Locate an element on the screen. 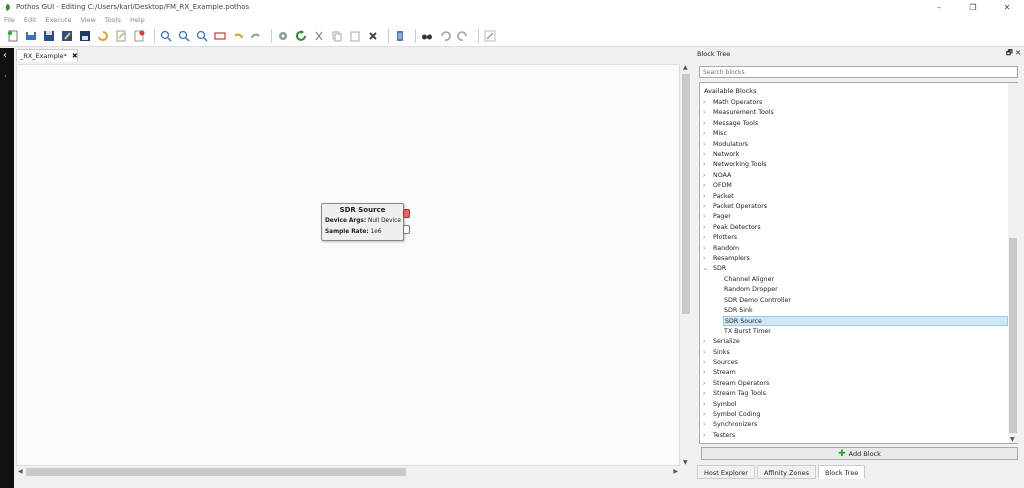 This screenshot has height=488, width=1024. tree-block-item: Random Dropper is located at coordinates (751, 290).